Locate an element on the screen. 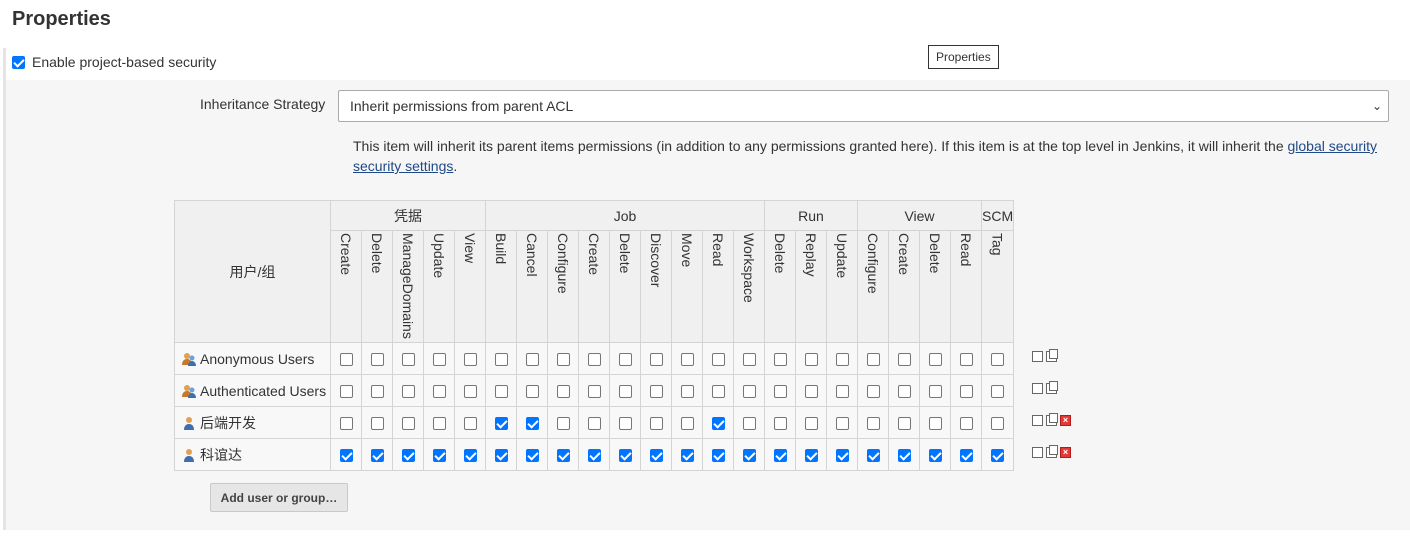  inheritance-strategy-select: Inherit permissions from parent ACL ⌄ is located at coordinates (863, 106).